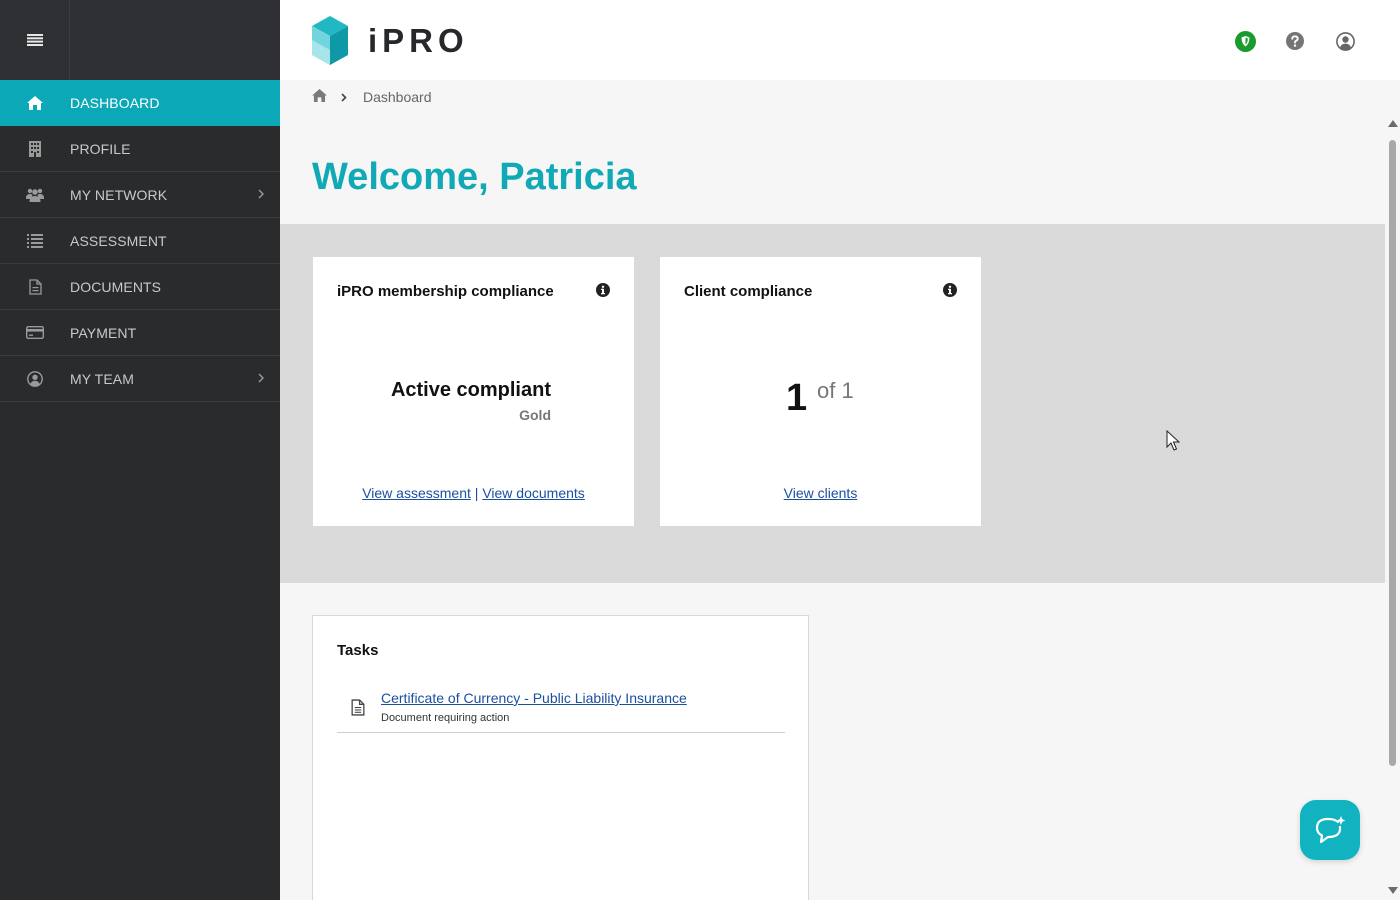 The image size is (1400, 900). What do you see at coordinates (100, 148) in the screenshot?
I see `sidebar-item-label: PROFILE` at bounding box center [100, 148].